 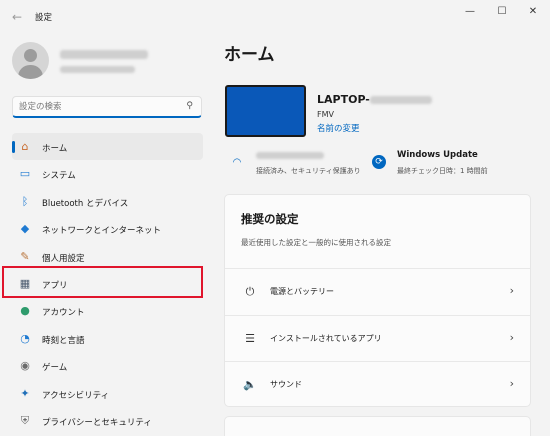 I want to click on sidebar-item-label: 個人用設定, so click(x=63, y=258).